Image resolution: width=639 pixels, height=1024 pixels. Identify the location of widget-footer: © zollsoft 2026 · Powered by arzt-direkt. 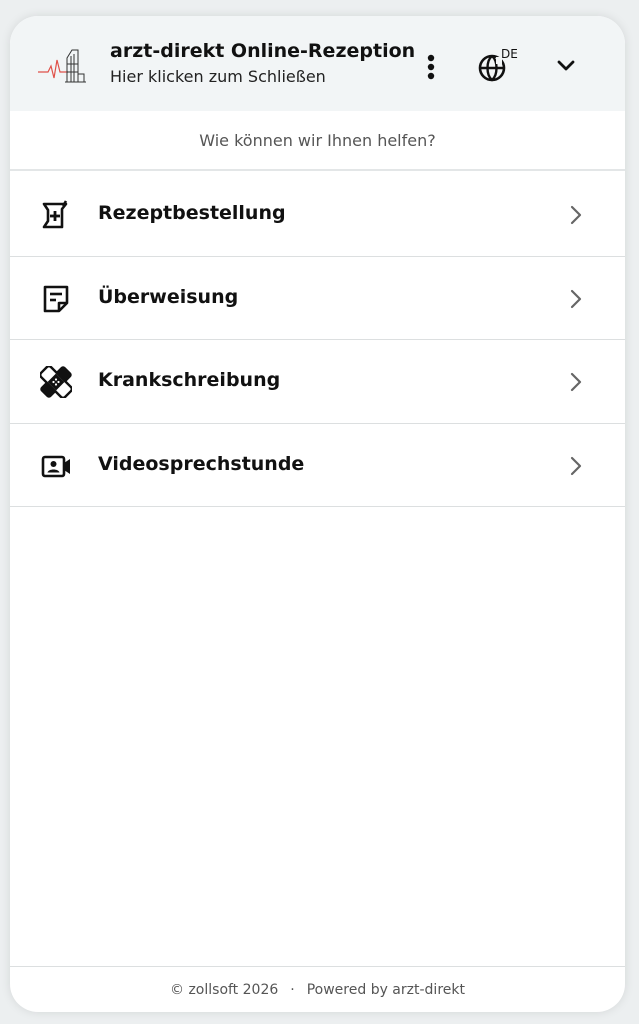
(317, 989).